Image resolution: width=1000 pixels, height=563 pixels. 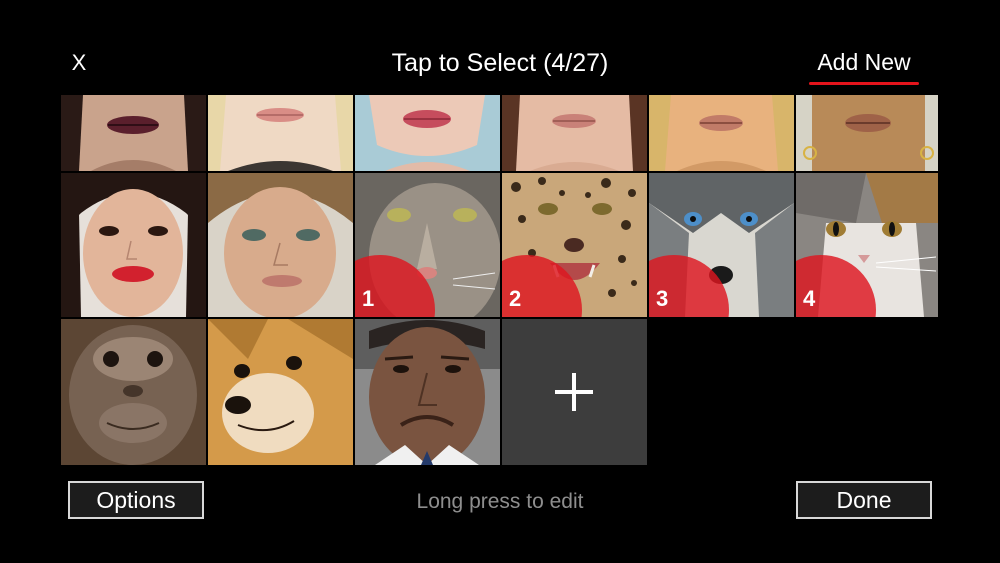 I want to click on add-face-tile, so click(x=574, y=392).